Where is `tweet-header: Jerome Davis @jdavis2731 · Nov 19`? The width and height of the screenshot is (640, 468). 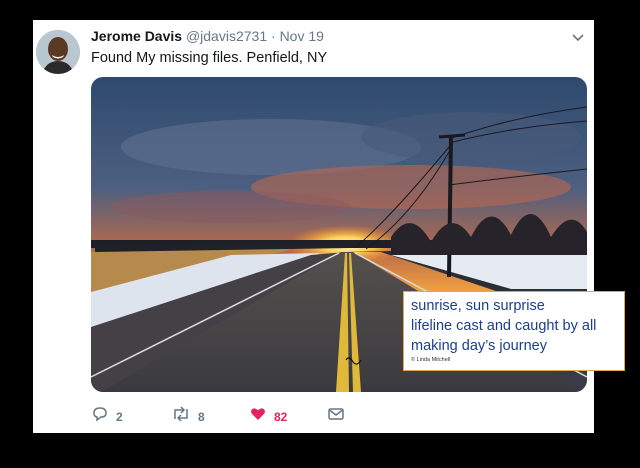 tweet-header: Jerome Davis @jdavis2731 · Nov 19 is located at coordinates (207, 36).